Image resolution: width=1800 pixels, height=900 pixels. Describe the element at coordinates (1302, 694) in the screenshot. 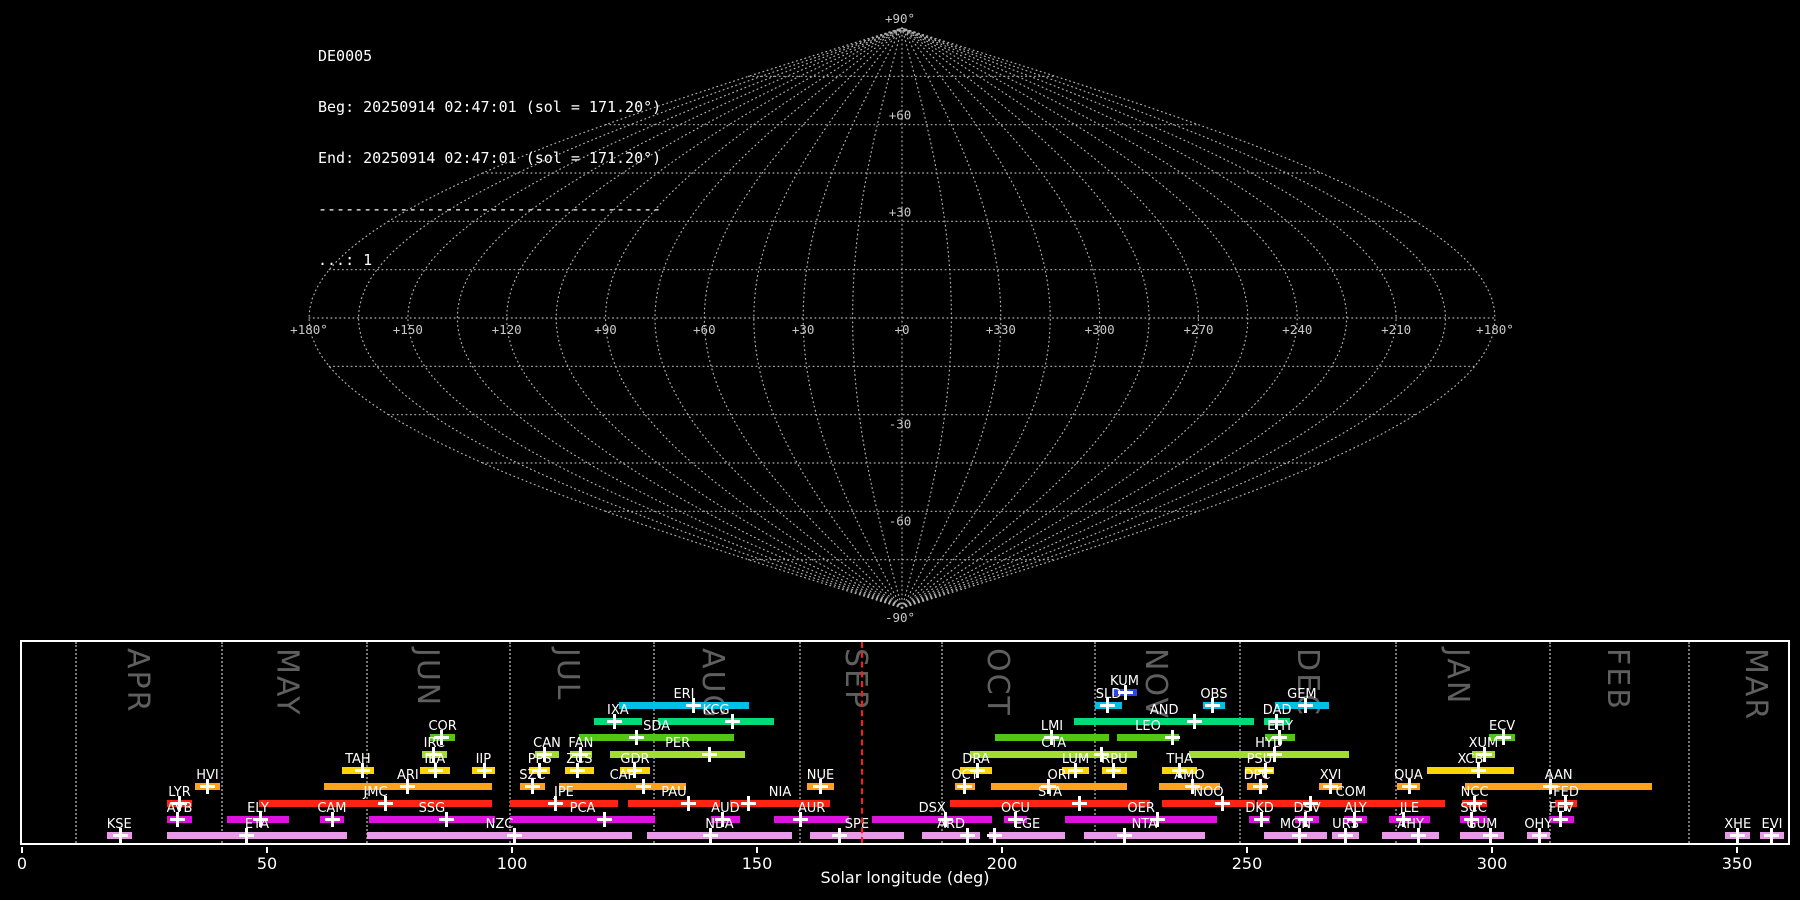

I see `shower-label: GEM` at that location.